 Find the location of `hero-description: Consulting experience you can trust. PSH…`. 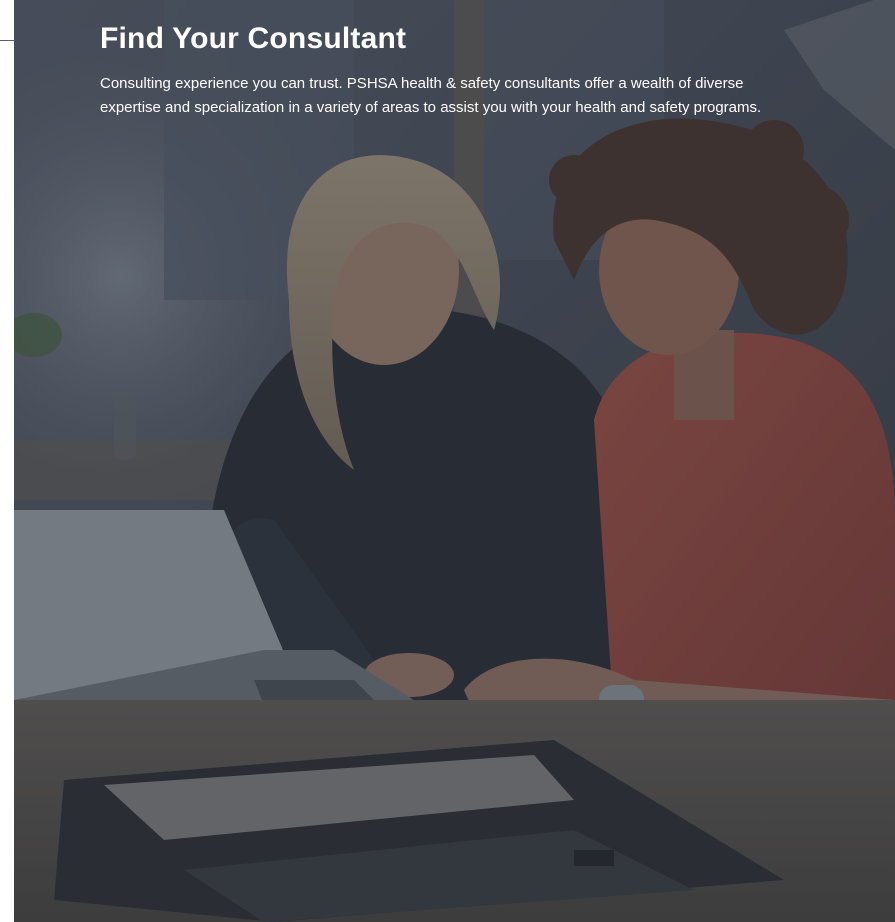

hero-description: Consulting experience you can trust. PSH… is located at coordinates (431, 95).